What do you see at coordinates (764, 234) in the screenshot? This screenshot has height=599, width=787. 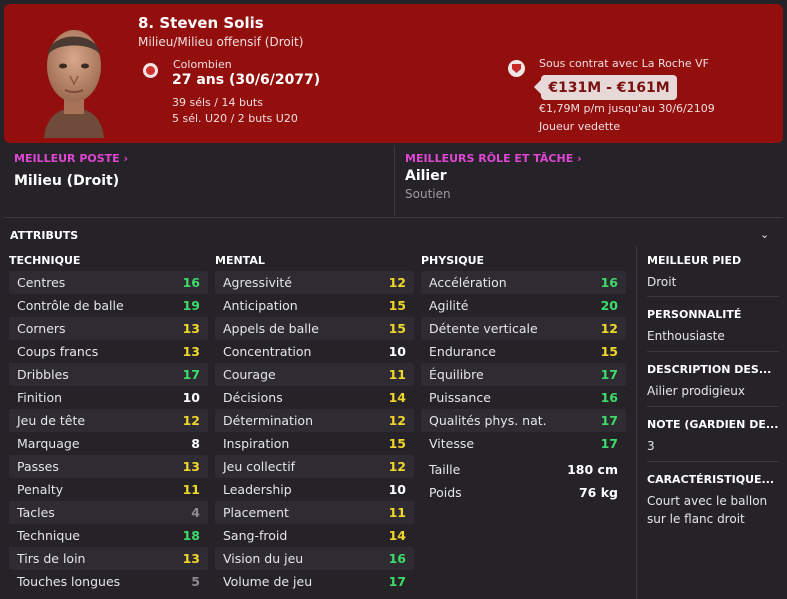 I see `chevron-down-icon: ⌄` at bounding box center [764, 234].